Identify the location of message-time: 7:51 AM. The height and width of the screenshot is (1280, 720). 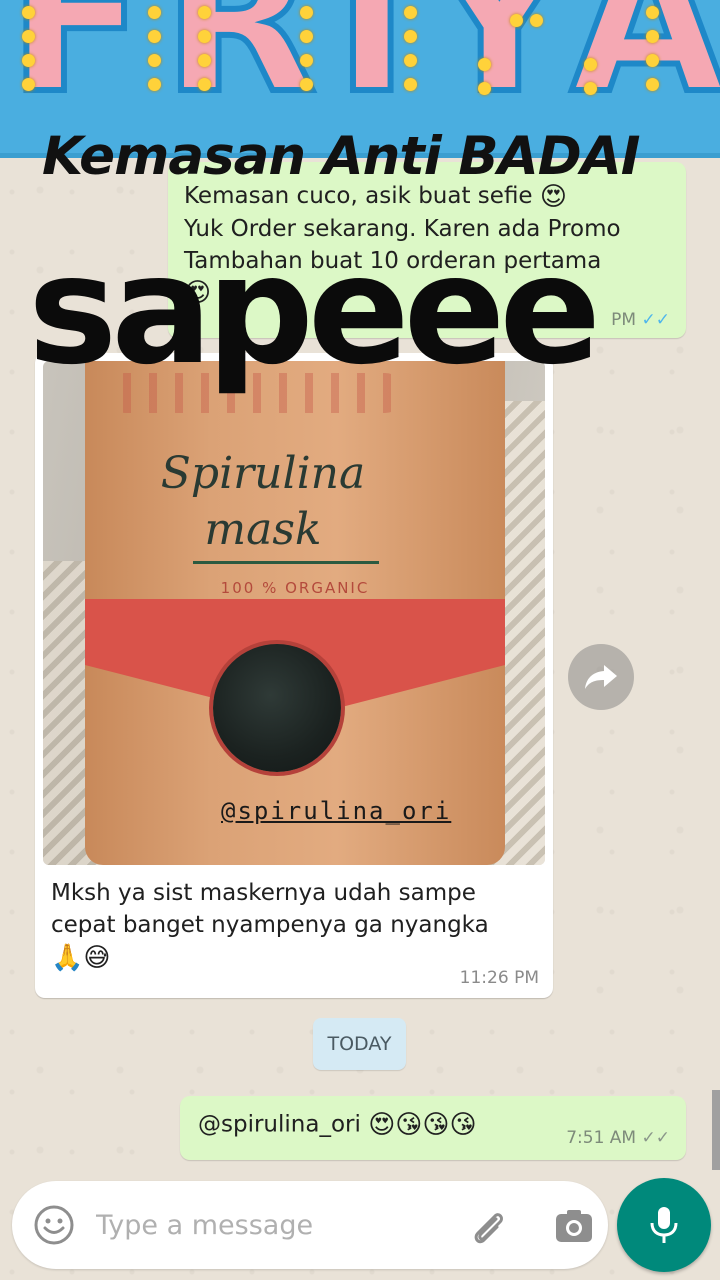
(601, 1138).